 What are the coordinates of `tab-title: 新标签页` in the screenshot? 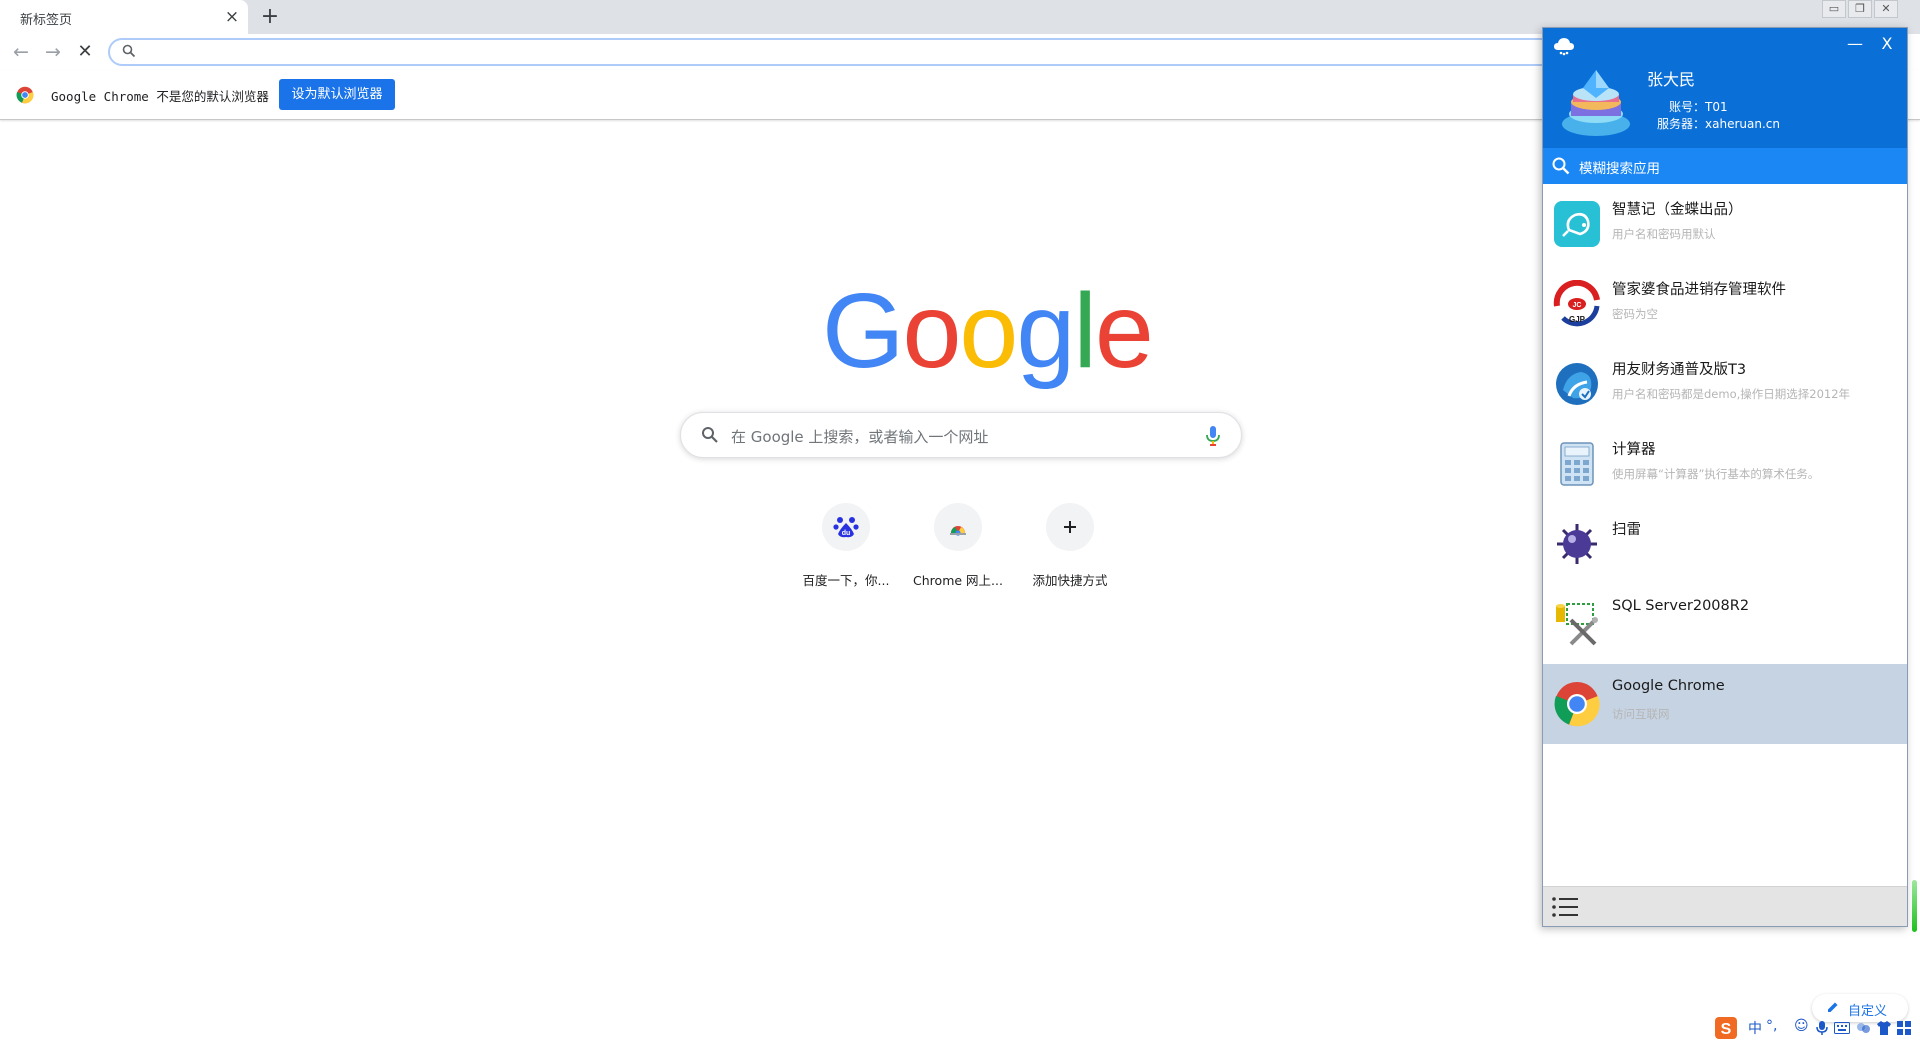 It's located at (46, 20).